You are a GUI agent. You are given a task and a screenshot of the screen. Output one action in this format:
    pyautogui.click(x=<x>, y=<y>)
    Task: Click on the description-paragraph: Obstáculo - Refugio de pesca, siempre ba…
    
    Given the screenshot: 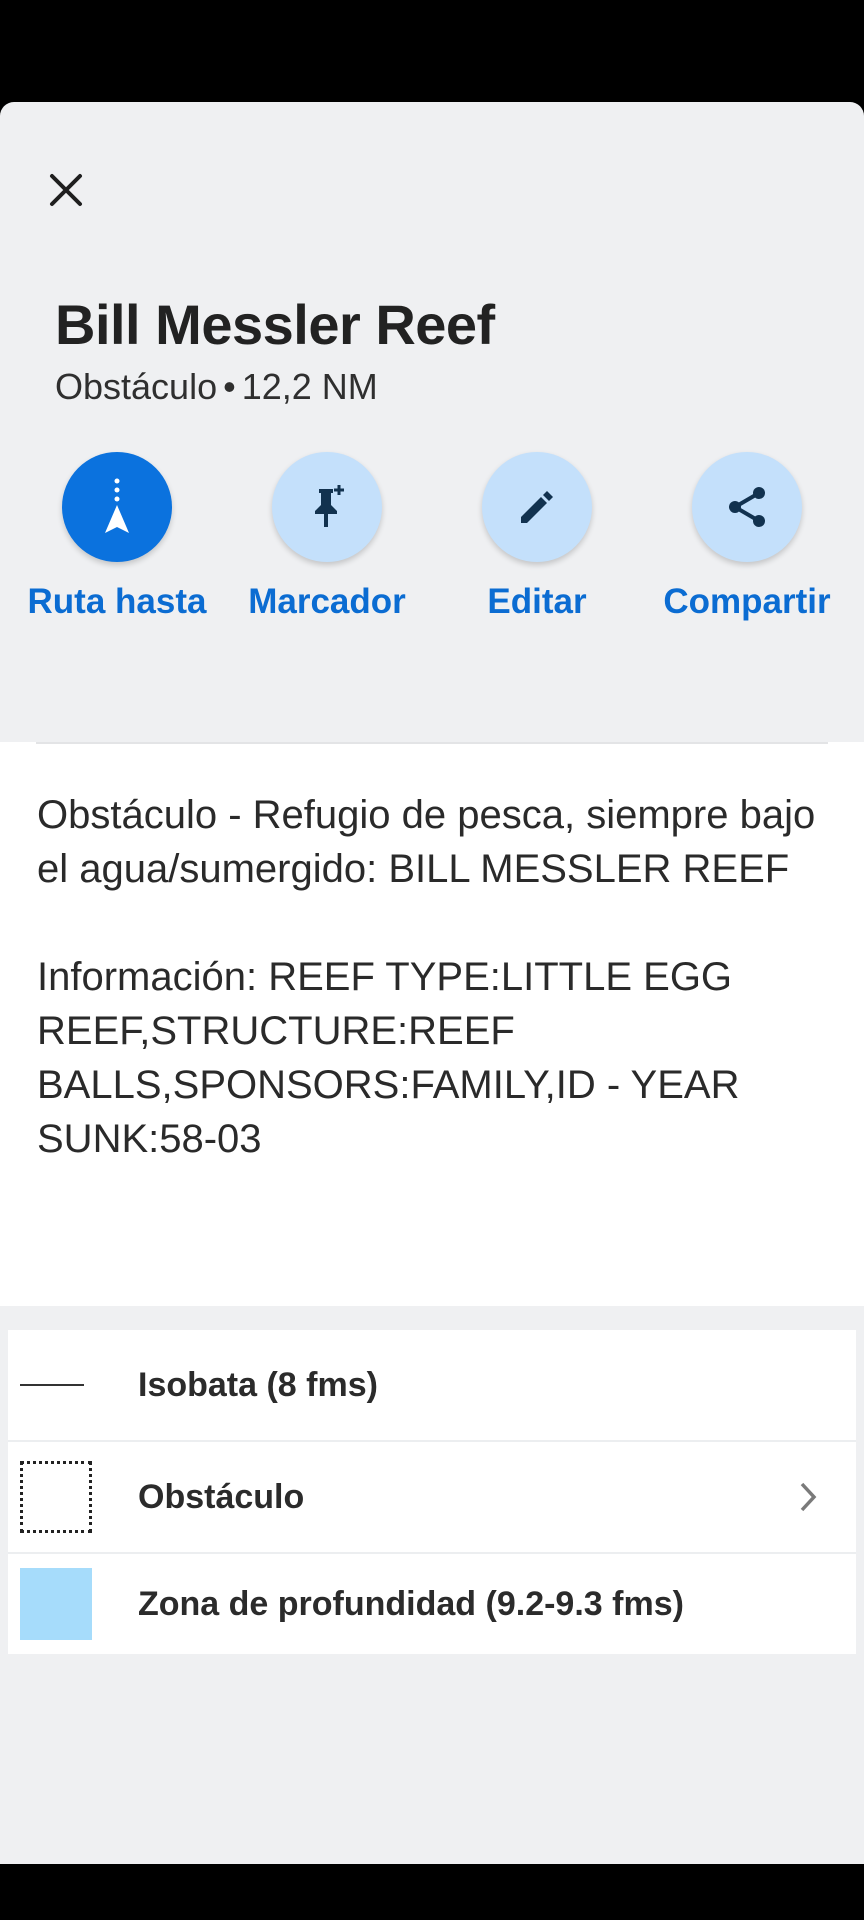 What is the action you would take?
    pyautogui.click(x=426, y=842)
    